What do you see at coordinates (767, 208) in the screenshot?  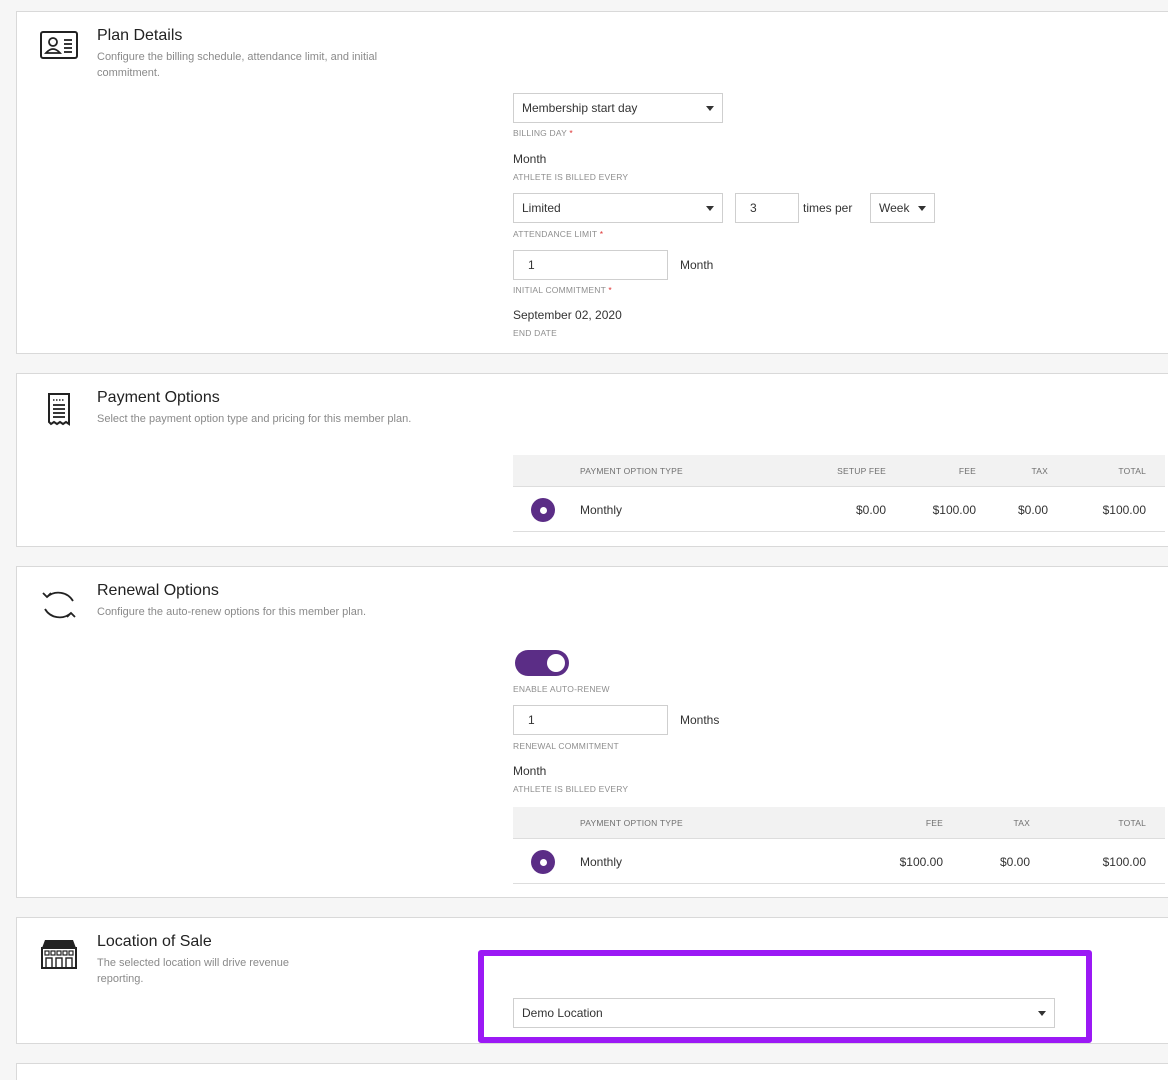 I see `attendance-count-input: 3` at bounding box center [767, 208].